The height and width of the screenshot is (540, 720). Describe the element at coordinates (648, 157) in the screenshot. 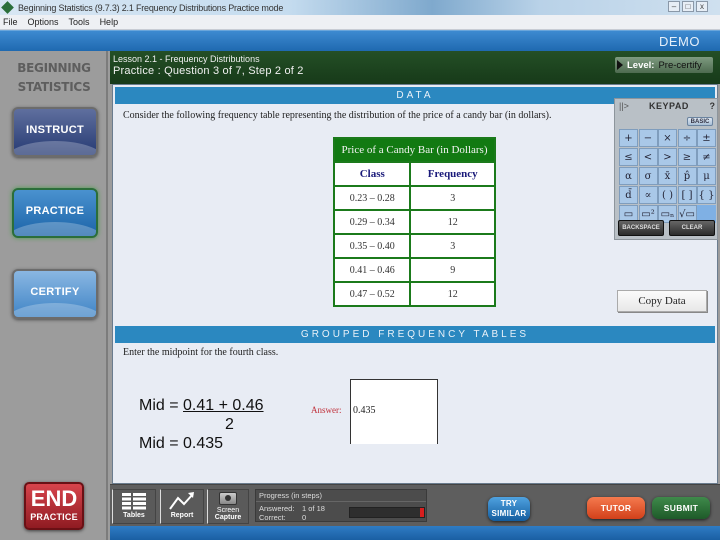

I see `keypad-key: <` at that location.